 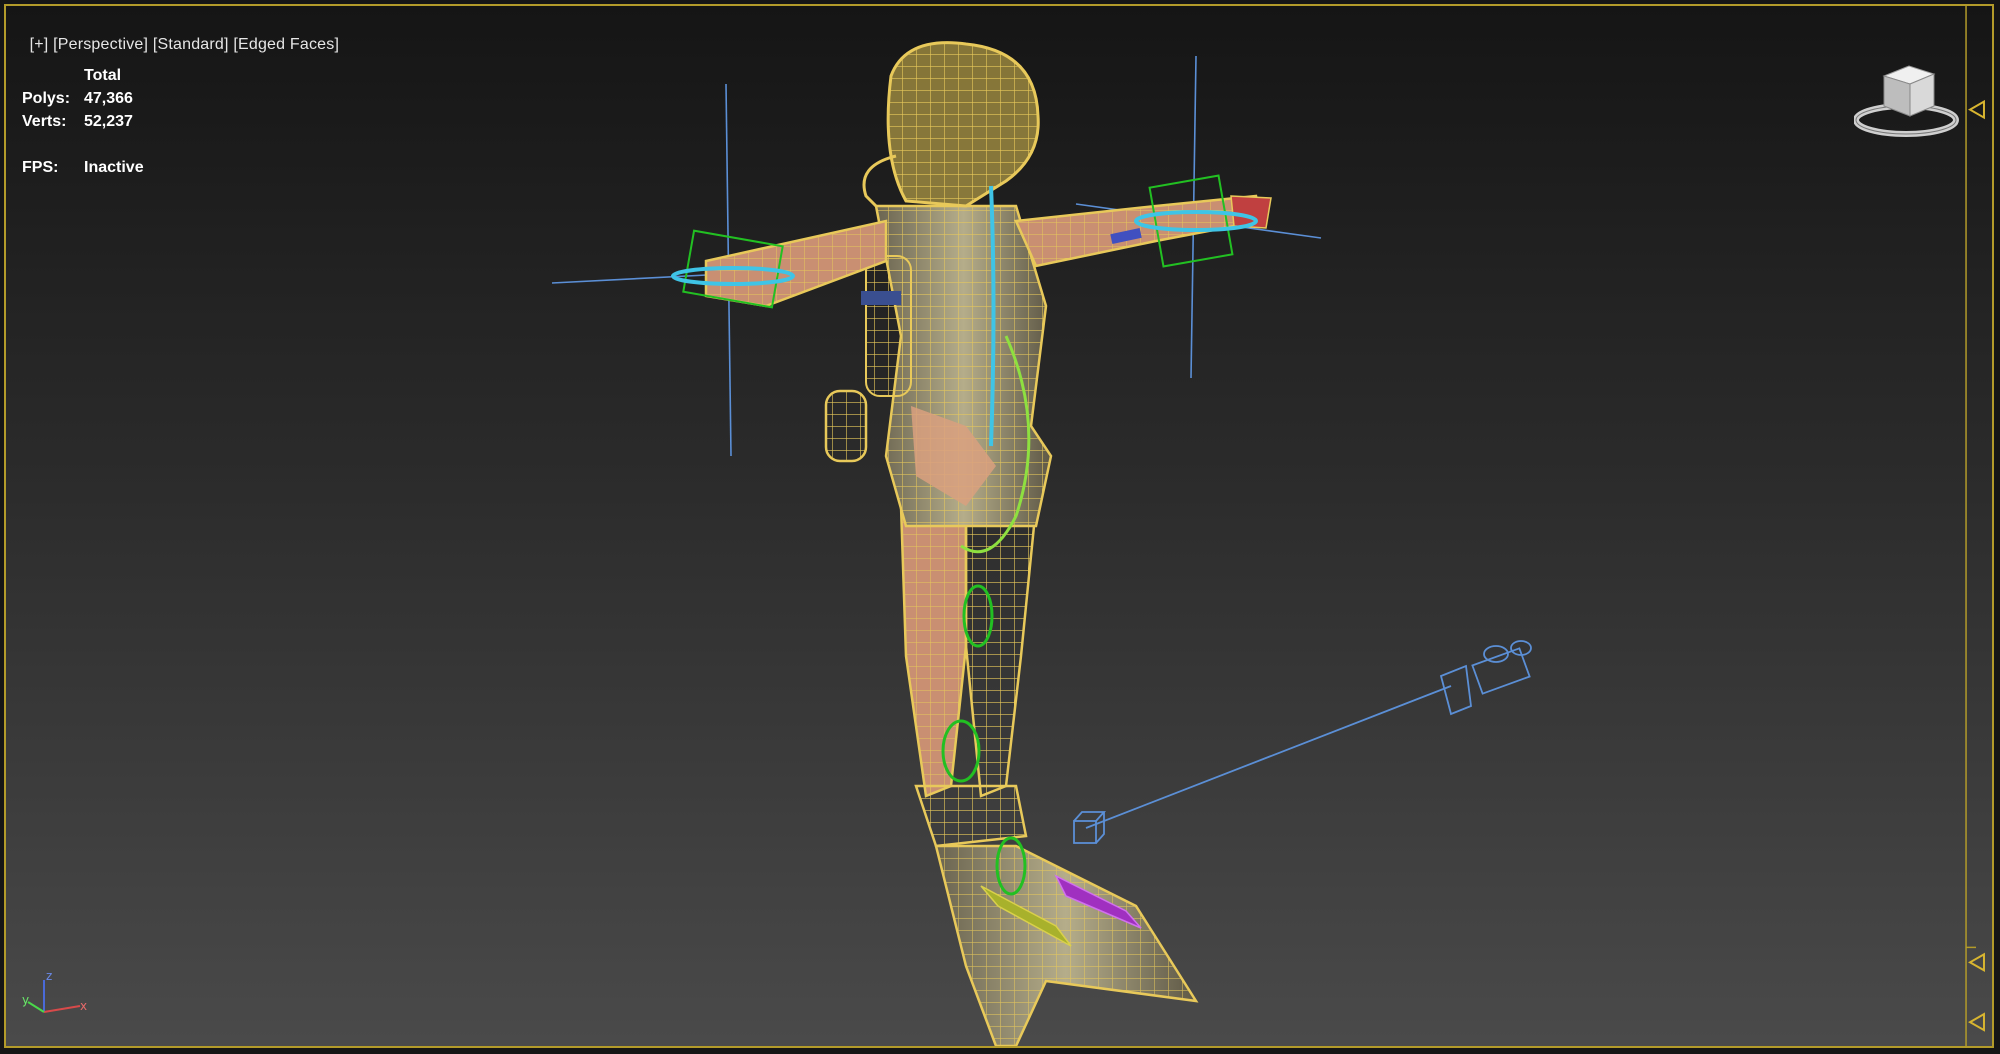 I want to click on viewport-menu-shading: [Standard], so click(x=191, y=44).